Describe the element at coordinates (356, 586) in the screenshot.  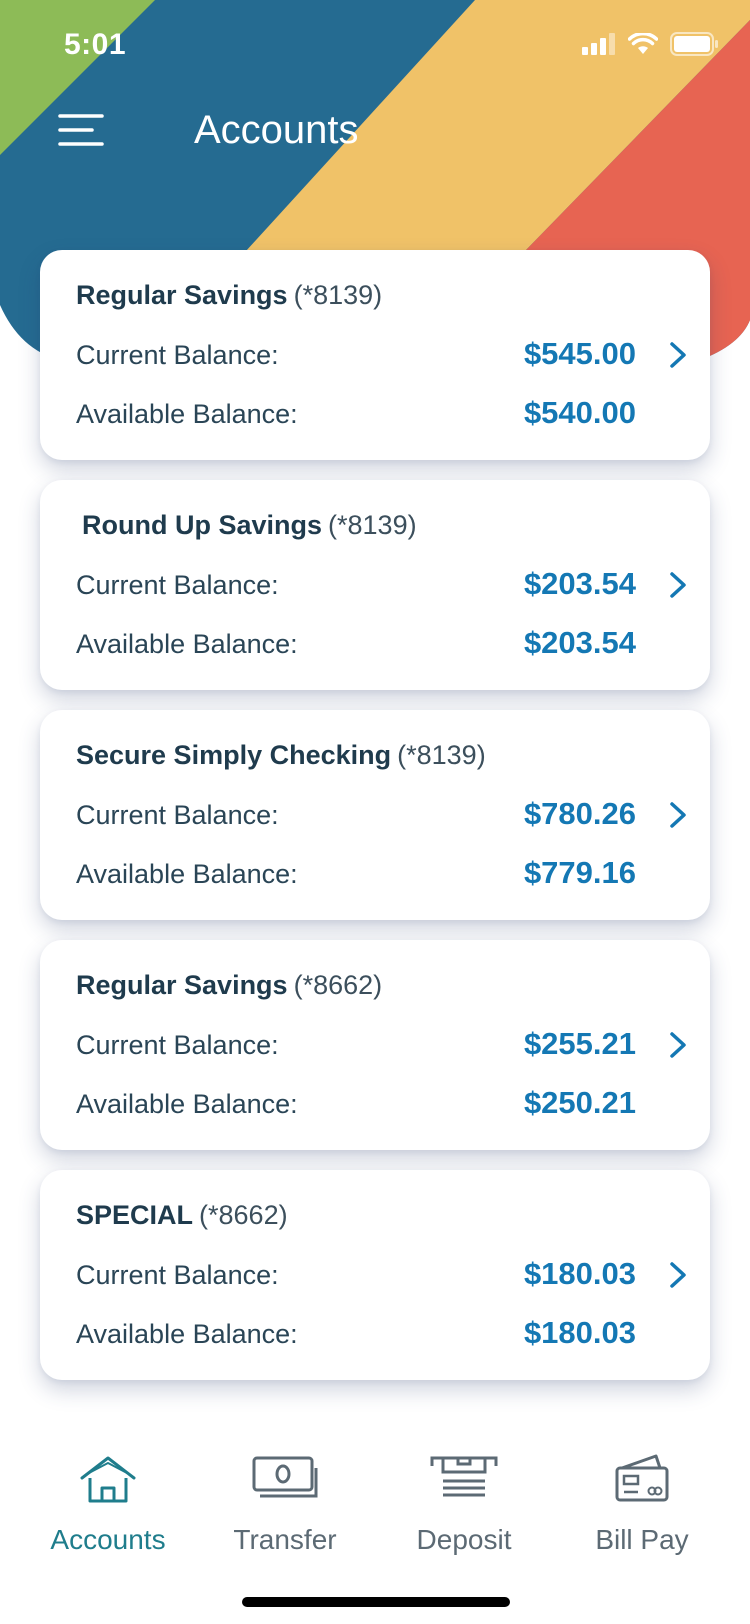
I see `current-balance-row: Current Balance: $203.54` at that location.